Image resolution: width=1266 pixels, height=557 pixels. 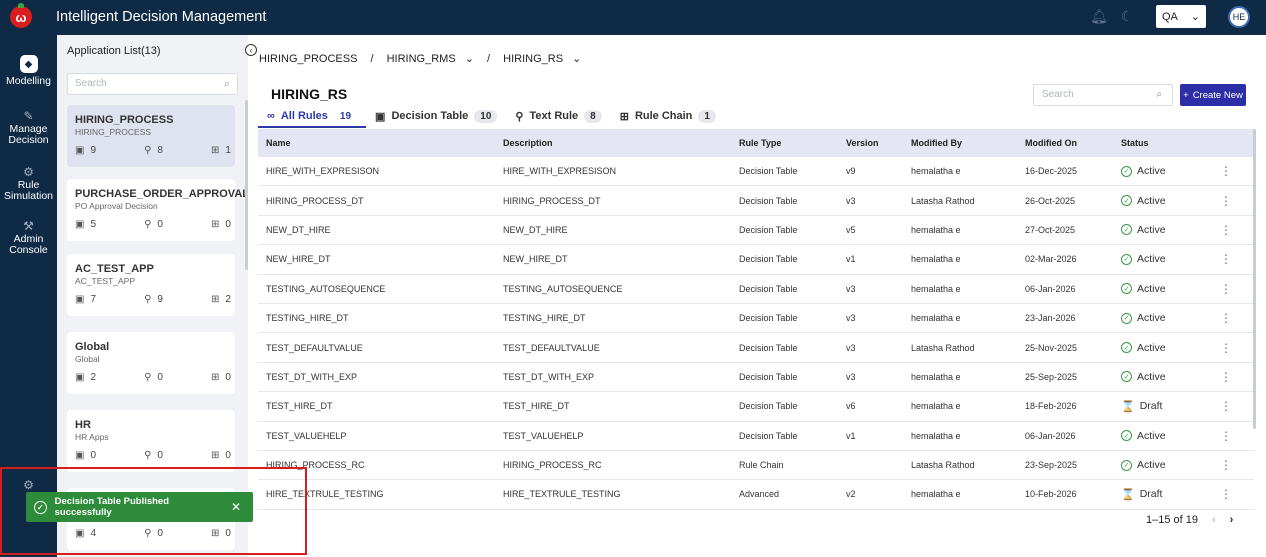 What do you see at coordinates (160, 377) in the screenshot?
I see `text-rule-count: 0` at bounding box center [160, 377].